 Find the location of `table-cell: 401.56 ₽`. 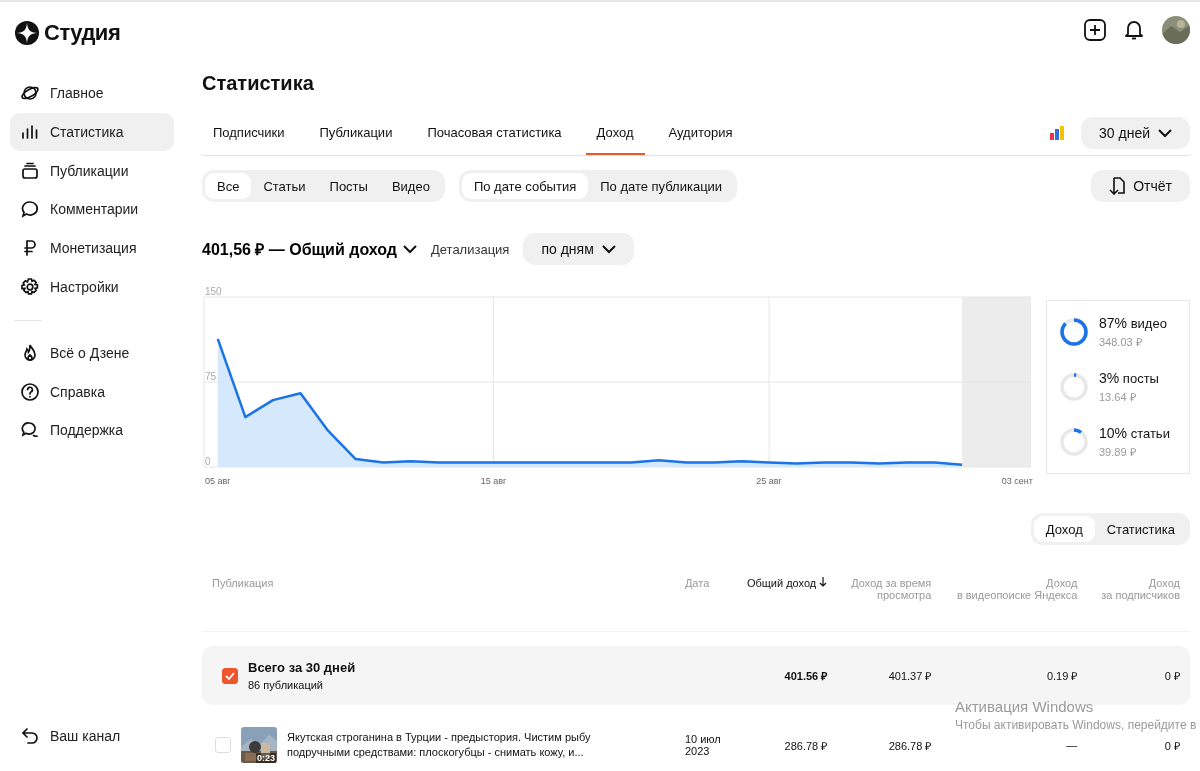

table-cell: 401.56 ₽ is located at coordinates (806, 676).